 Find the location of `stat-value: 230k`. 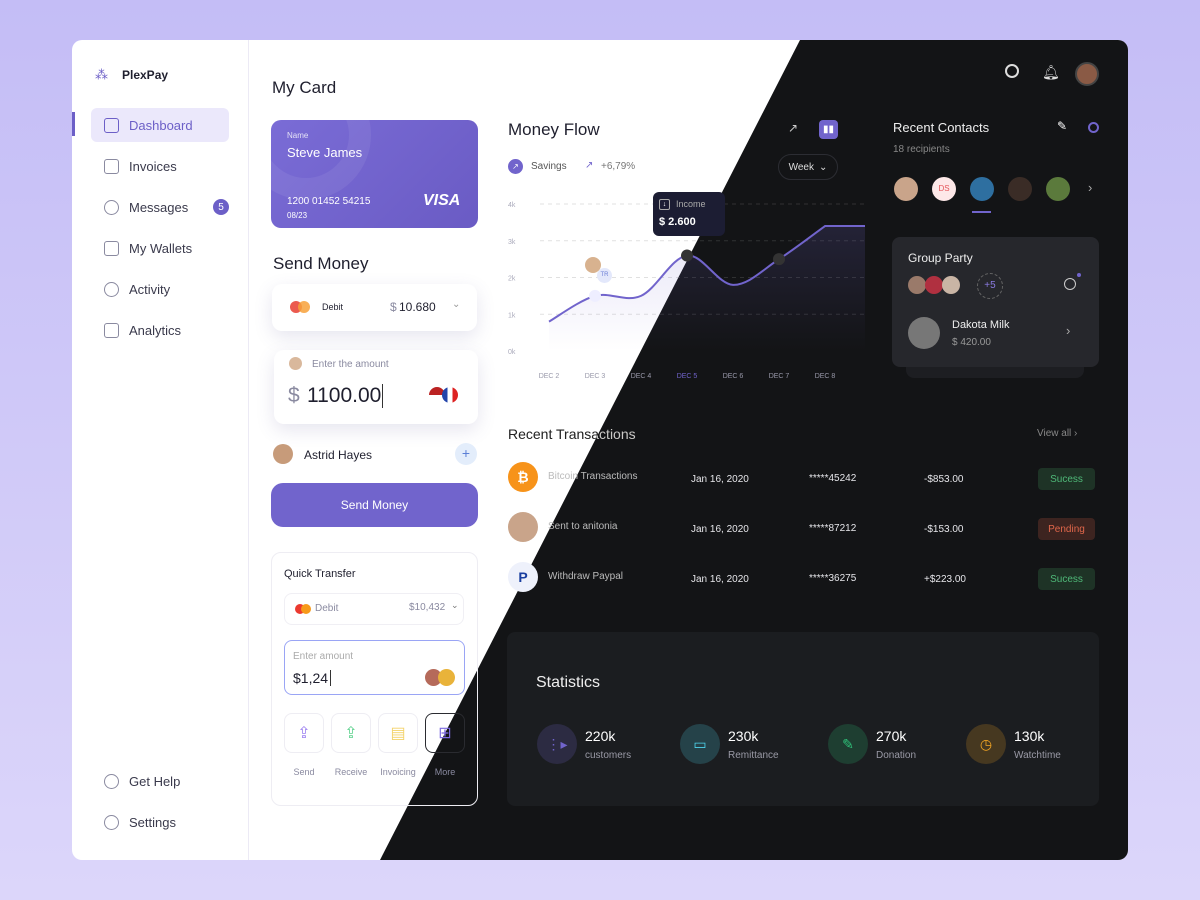

stat-value: 230k is located at coordinates (743, 735).